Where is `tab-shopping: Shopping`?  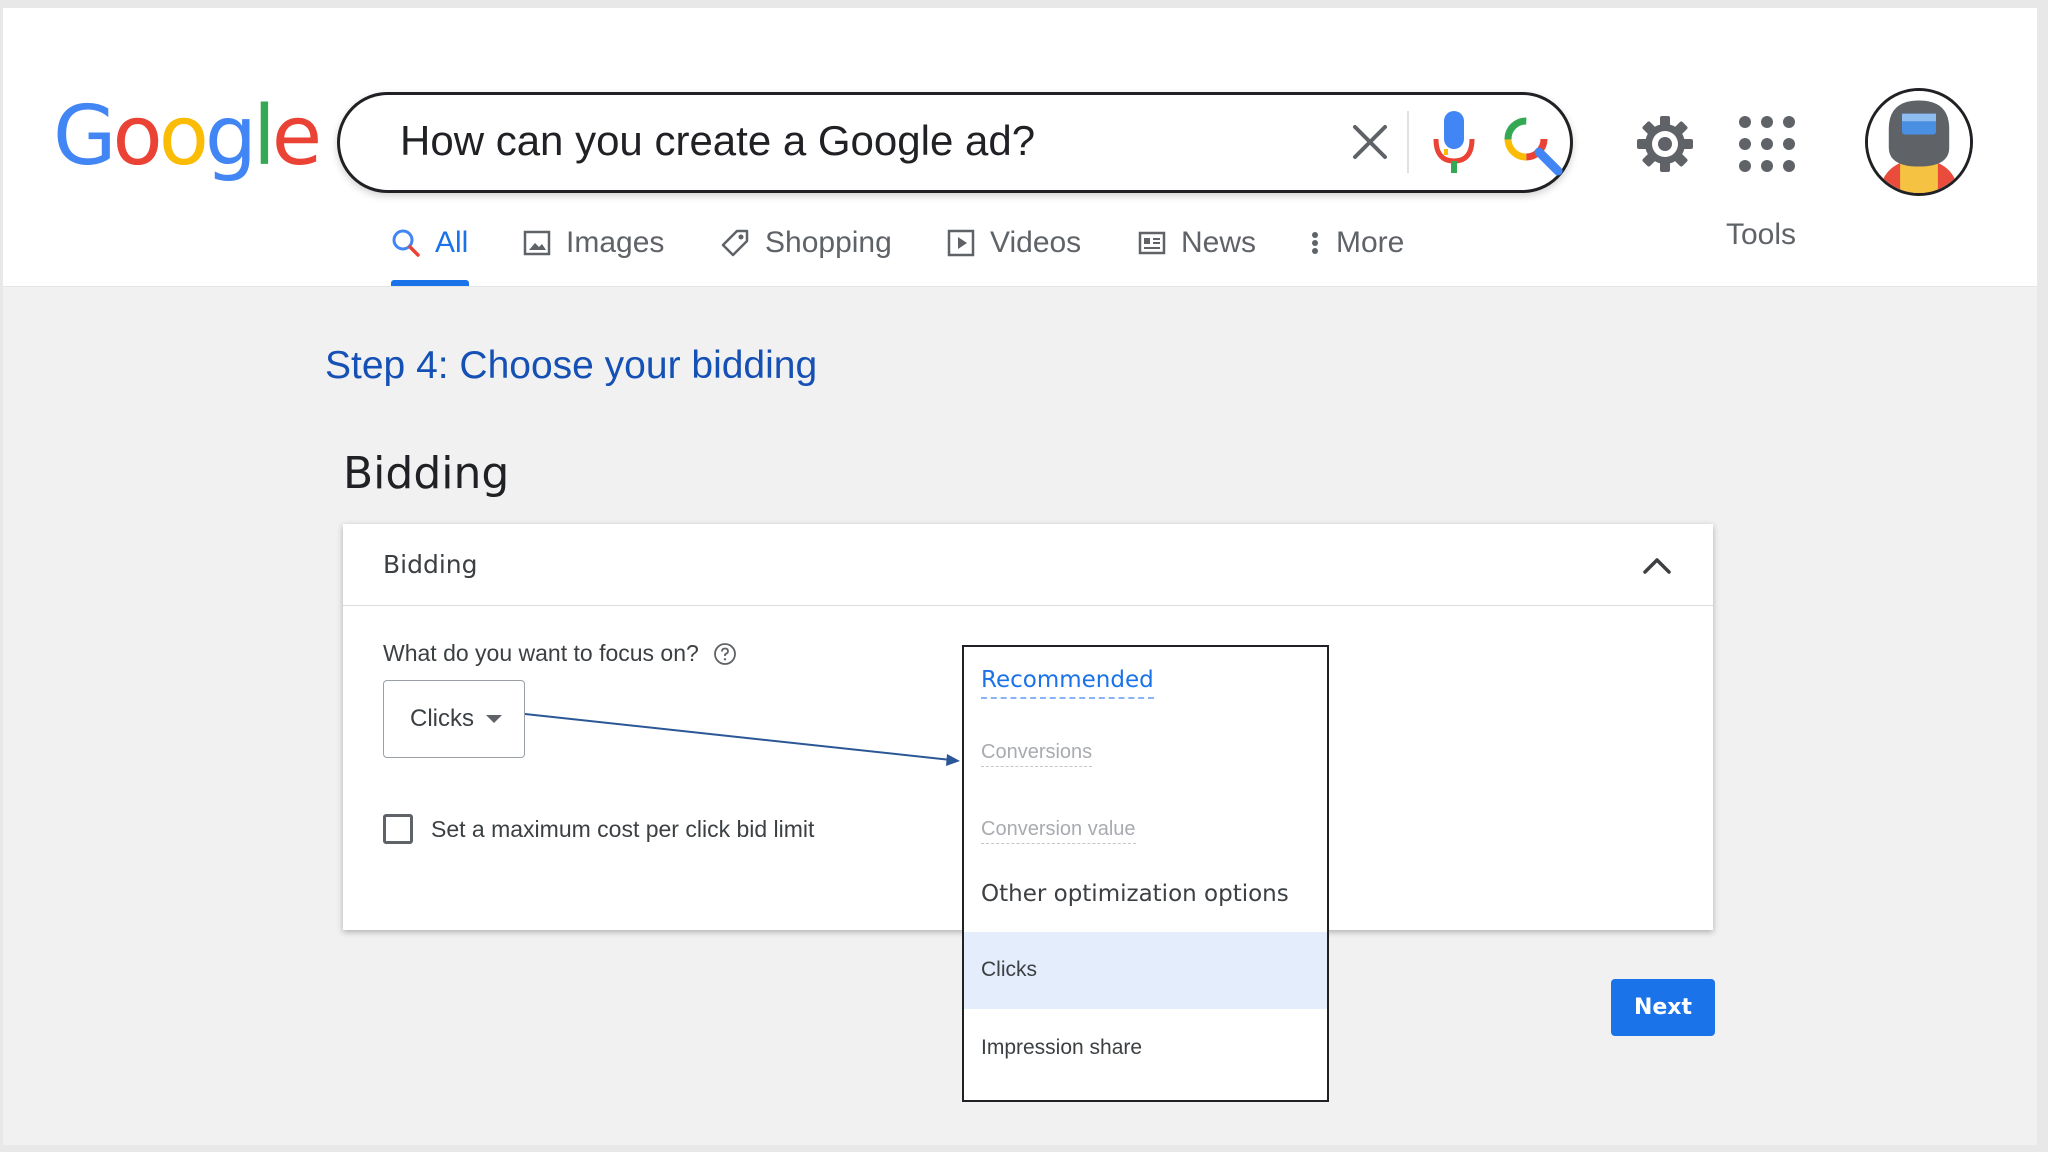
tab-shopping: Shopping is located at coordinates (805, 243).